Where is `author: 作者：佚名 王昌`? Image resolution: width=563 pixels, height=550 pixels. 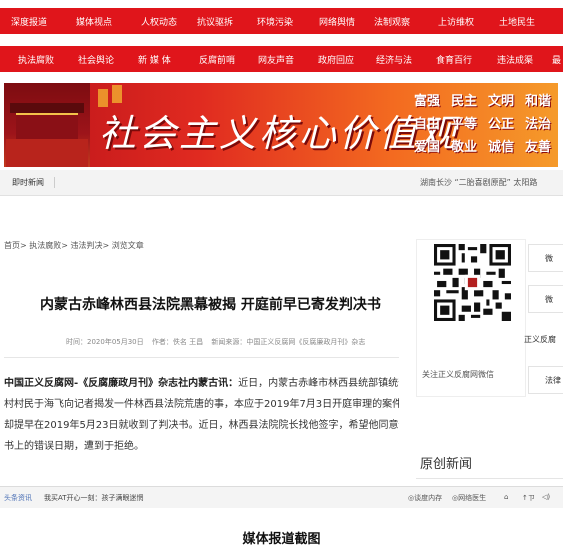
author: 作者：佚名 王昌 is located at coordinates (177, 342).